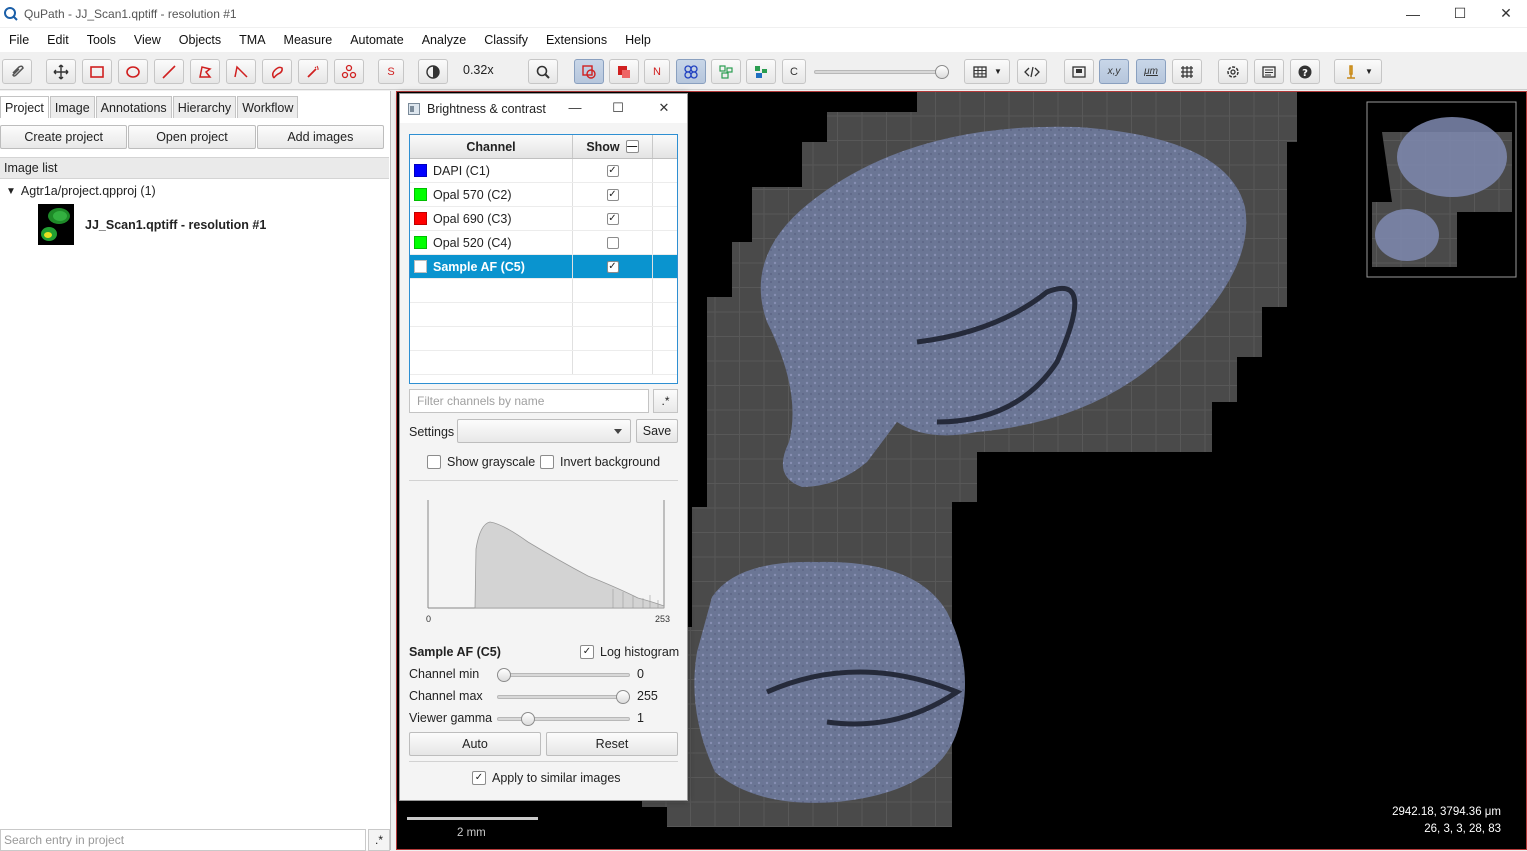  What do you see at coordinates (1187, 71) in the screenshot?
I see `show-grid-button` at bounding box center [1187, 71].